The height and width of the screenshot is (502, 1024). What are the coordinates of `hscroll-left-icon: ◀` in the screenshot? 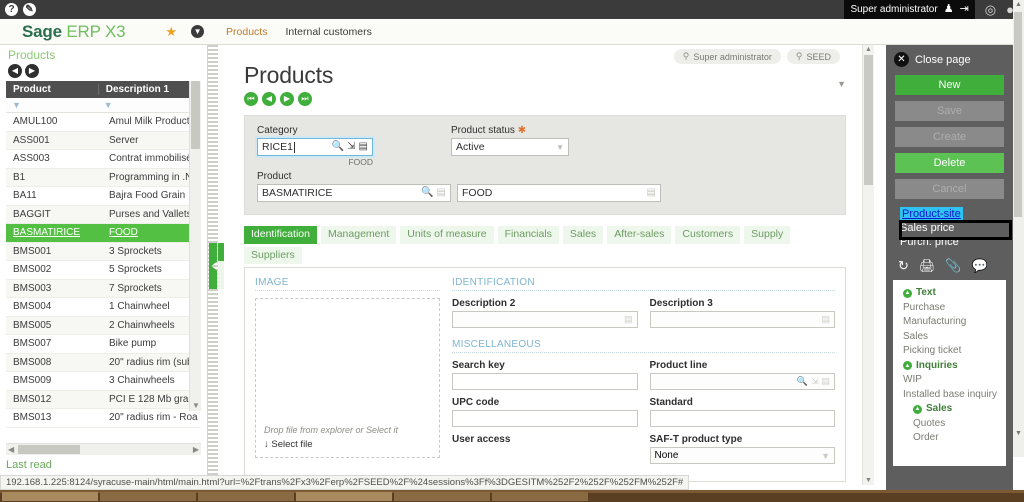 It's located at (11, 449).